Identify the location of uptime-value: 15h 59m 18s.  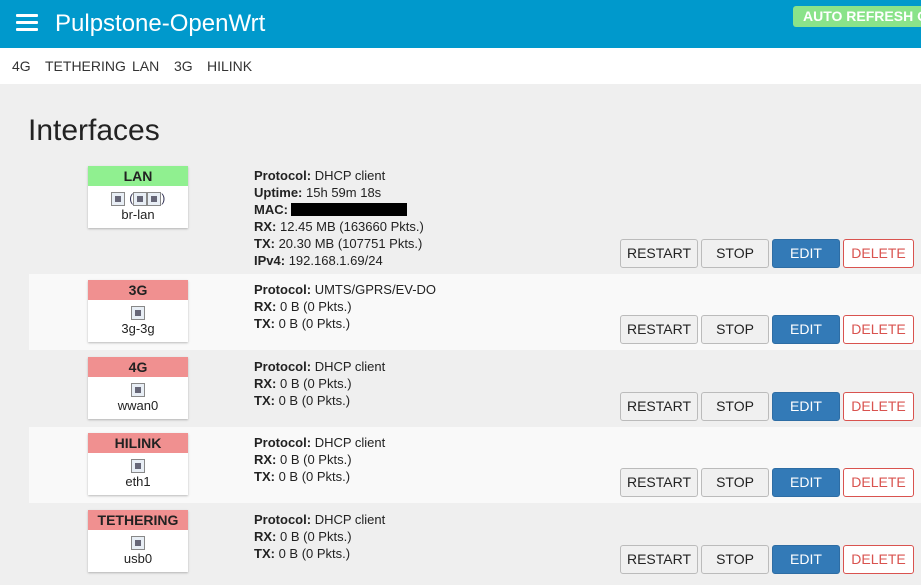
(344, 192).